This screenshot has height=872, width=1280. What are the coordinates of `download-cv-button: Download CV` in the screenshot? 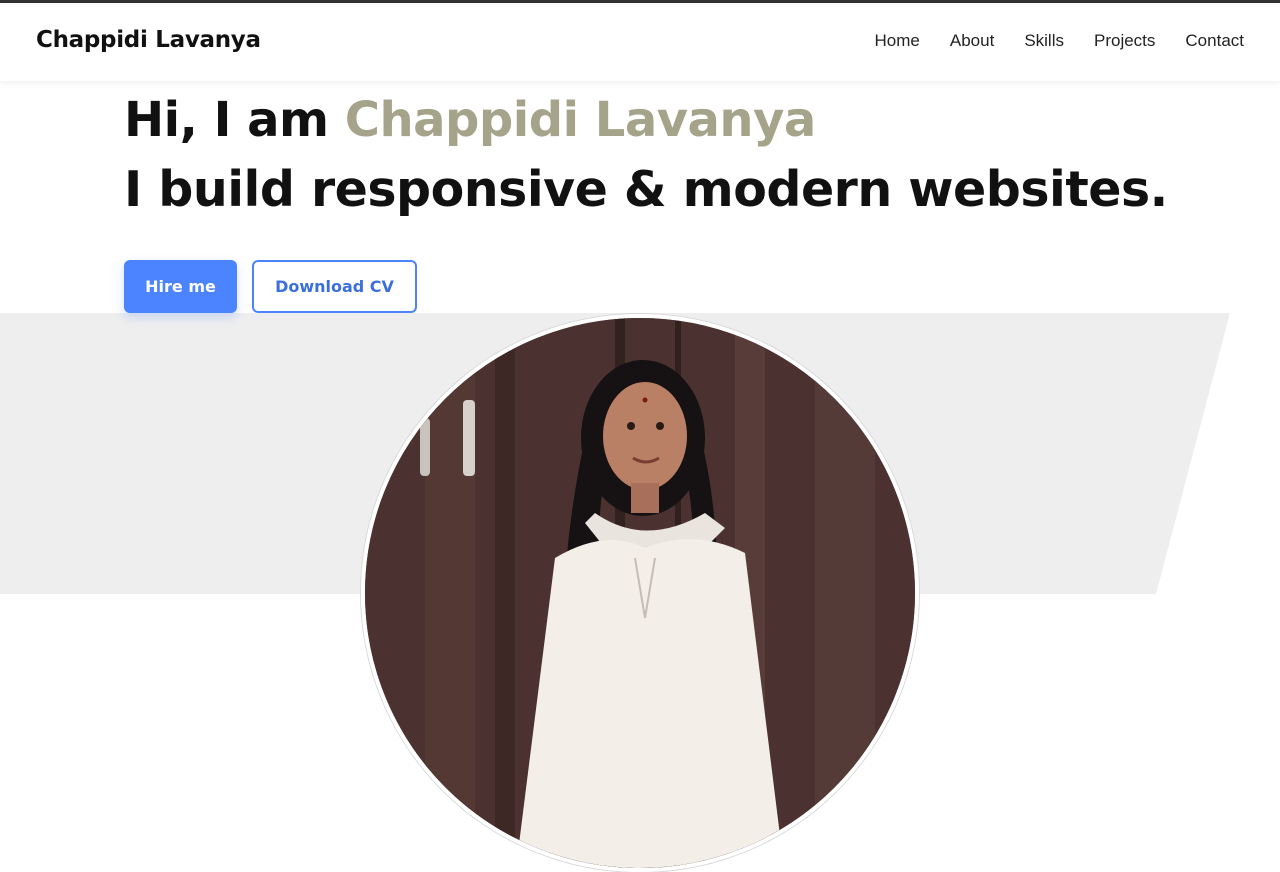 It's located at (334, 286).